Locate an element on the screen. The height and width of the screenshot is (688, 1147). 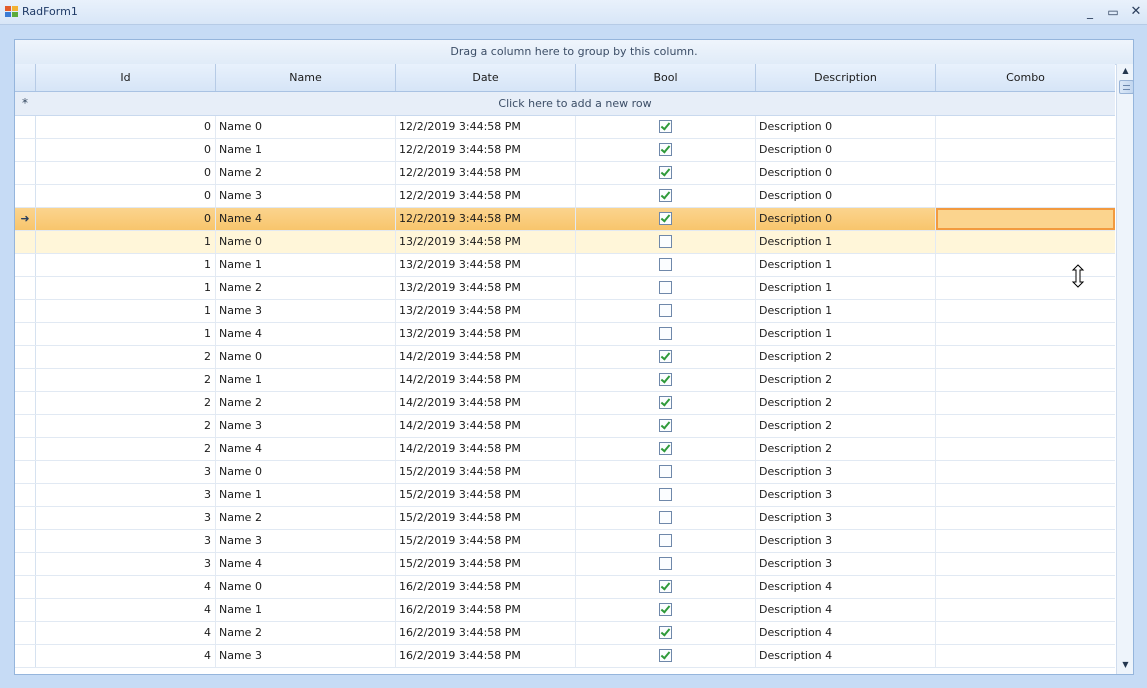
table-row: 3 Name 1 15/2/2019 3:44:58 PM Description 3 is located at coordinates (565, 495).